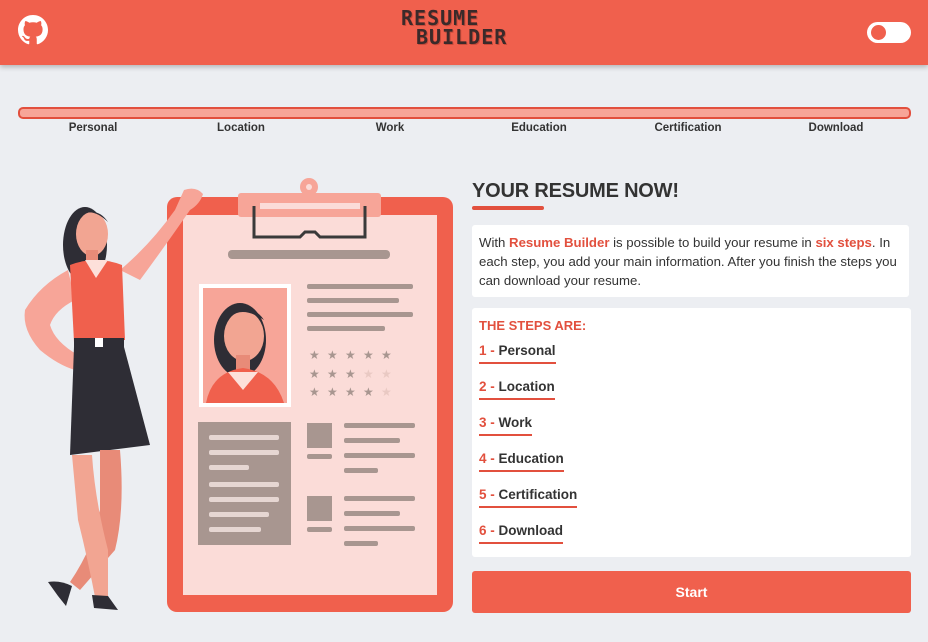 This screenshot has height=642, width=928. Describe the element at coordinates (691, 592) in the screenshot. I see `start-button: Start` at that location.